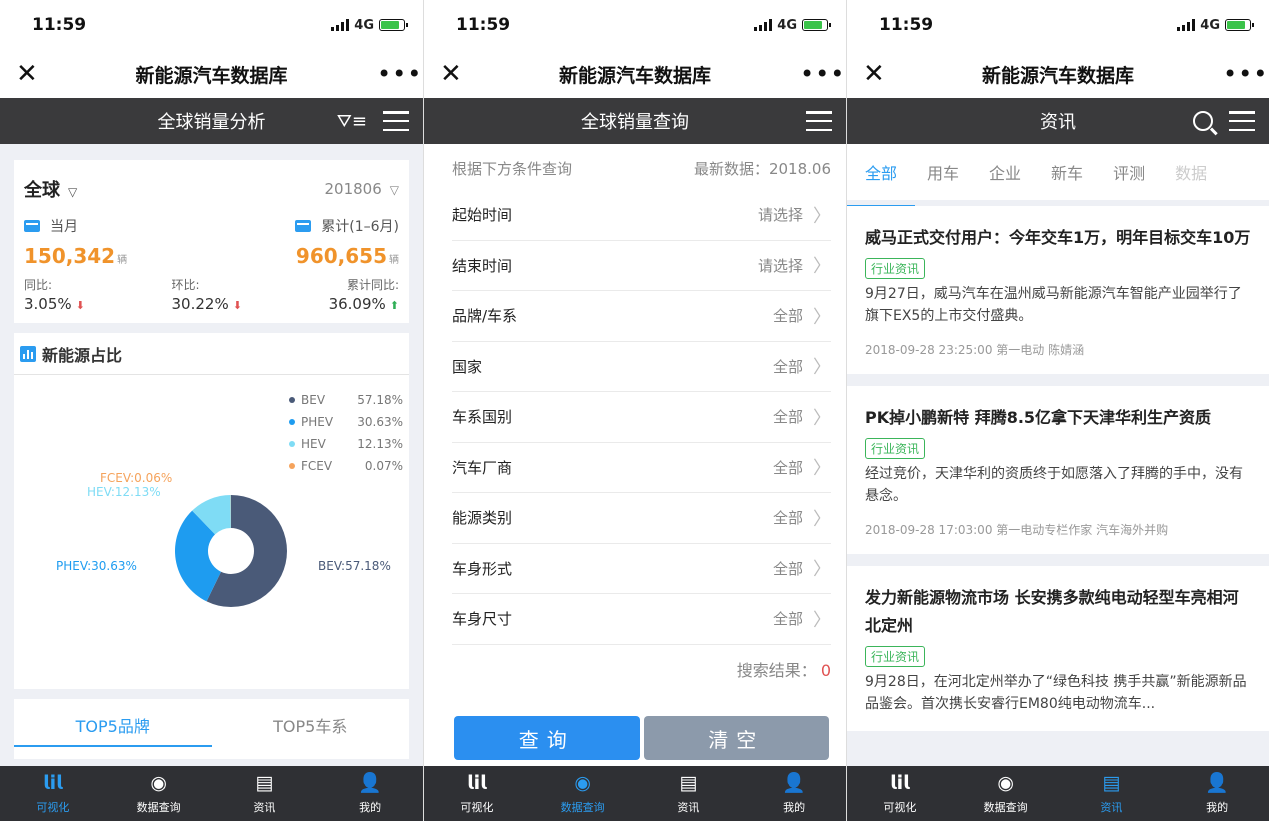  What do you see at coordinates (346, 444) in the screenshot?
I see `legend-item: HEV 12.13%` at bounding box center [346, 444].